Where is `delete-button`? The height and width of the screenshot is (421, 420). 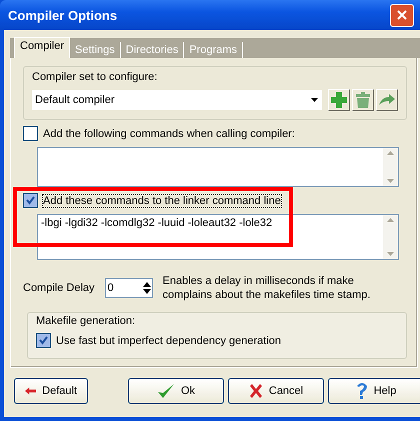
delete-button is located at coordinates (363, 100).